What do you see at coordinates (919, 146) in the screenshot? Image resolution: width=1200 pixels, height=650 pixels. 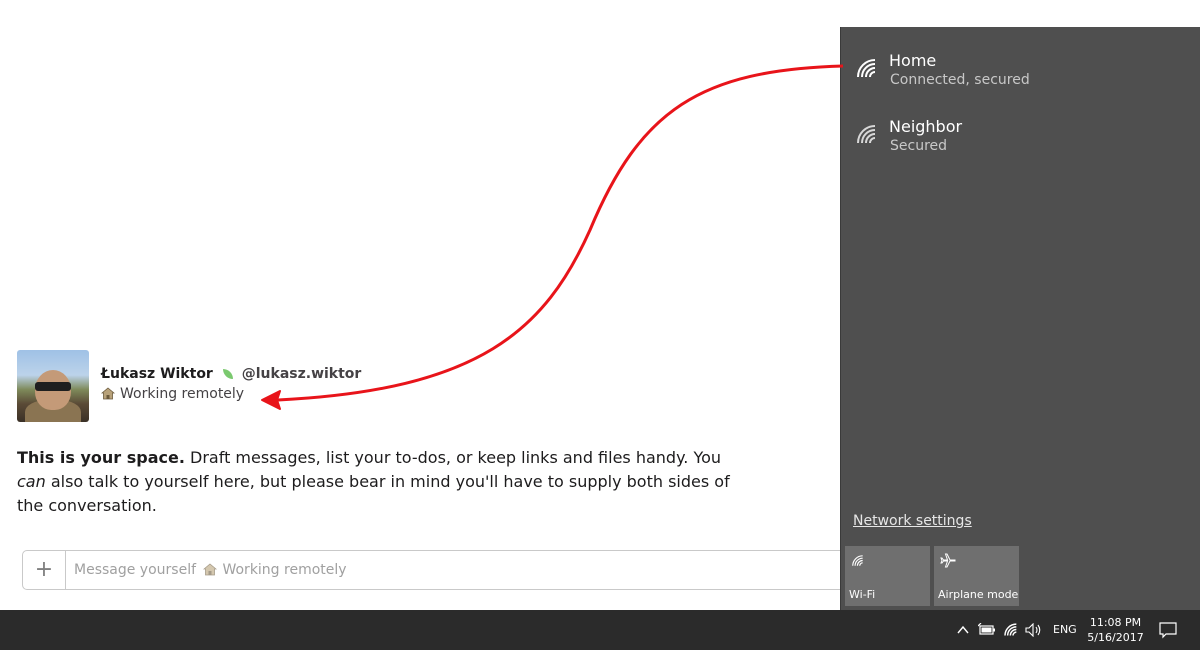 I see `network-status: Secured` at bounding box center [919, 146].